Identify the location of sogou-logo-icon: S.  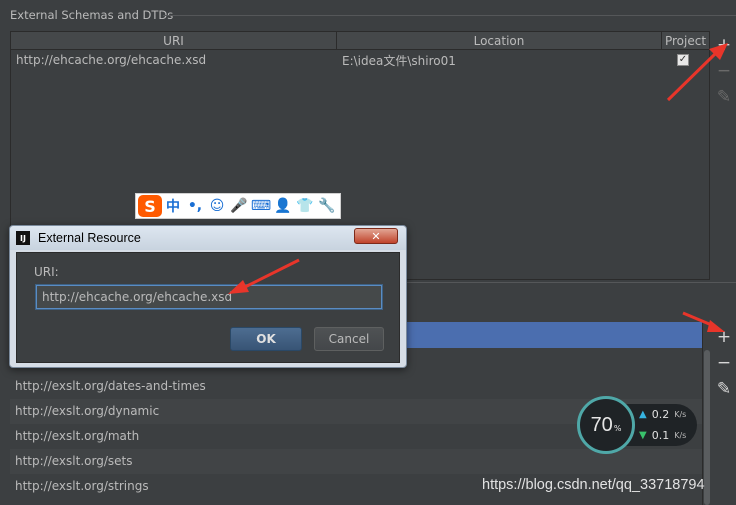
(150, 206).